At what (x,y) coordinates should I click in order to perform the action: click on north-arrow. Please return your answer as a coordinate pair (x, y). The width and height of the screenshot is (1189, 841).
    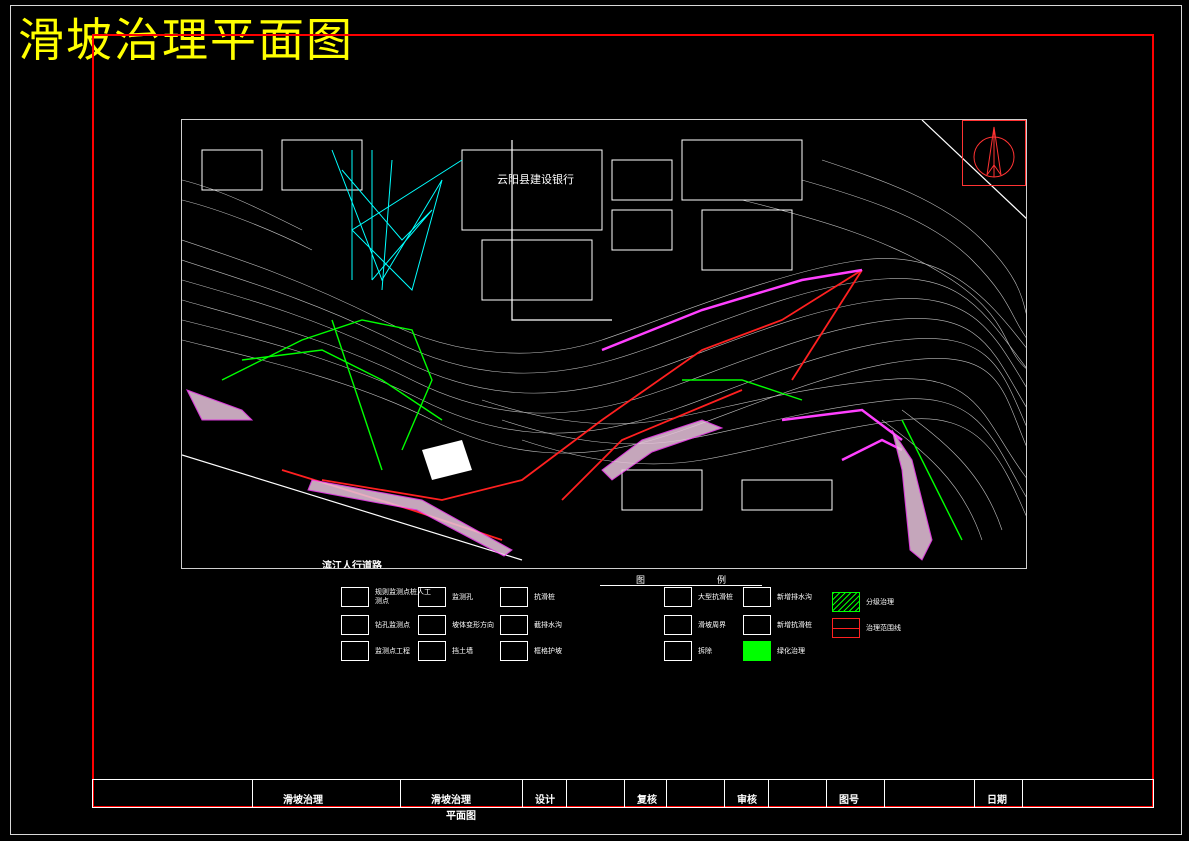
    Looking at the image, I should click on (994, 153).